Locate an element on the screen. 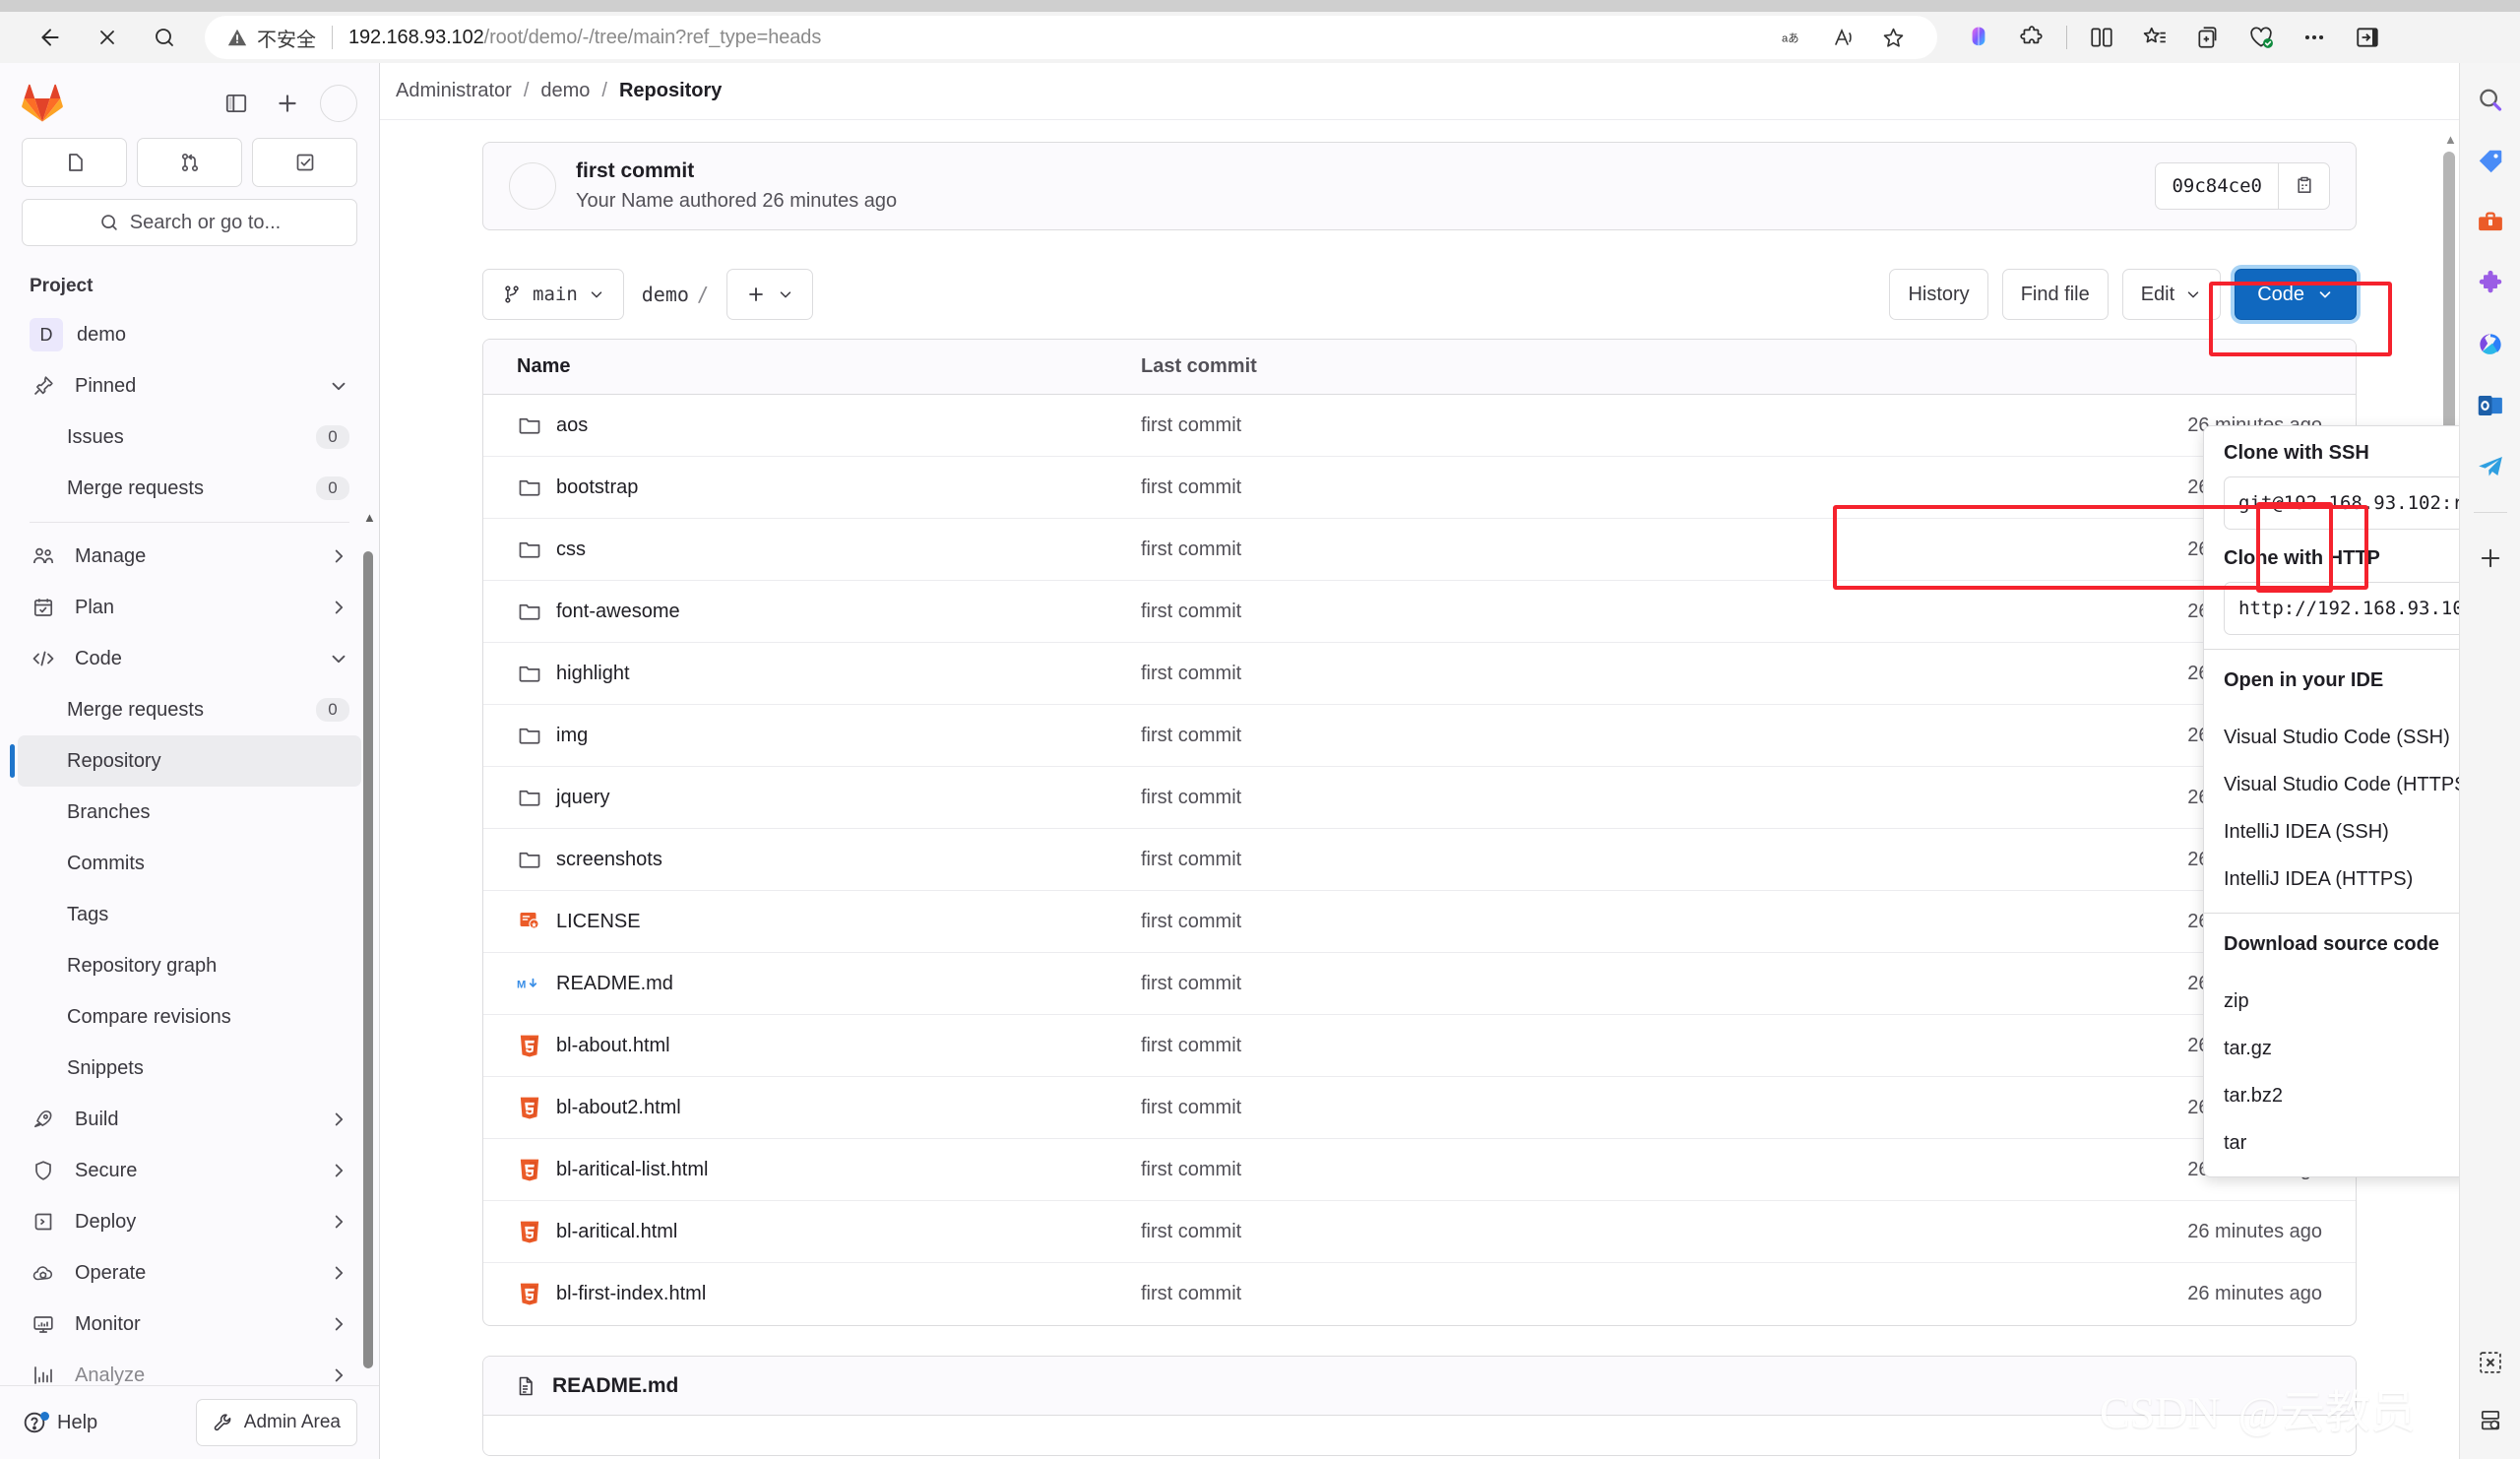 The height and width of the screenshot is (1459, 2520). merge-requests-quick-icon is located at coordinates (189, 162).